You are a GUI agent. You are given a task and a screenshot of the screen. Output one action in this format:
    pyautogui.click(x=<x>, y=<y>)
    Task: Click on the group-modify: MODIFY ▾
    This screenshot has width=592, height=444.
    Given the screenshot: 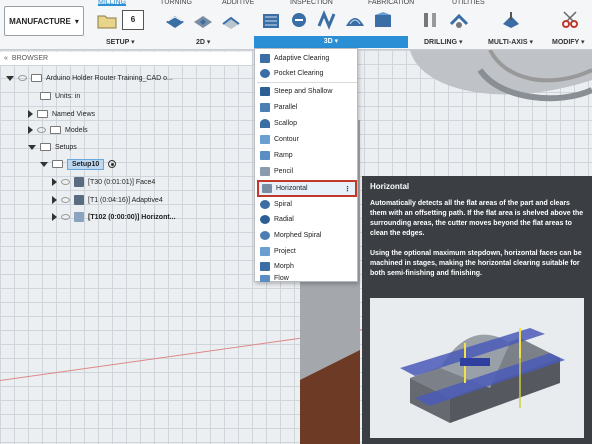 What is the action you would take?
    pyautogui.click(x=568, y=42)
    